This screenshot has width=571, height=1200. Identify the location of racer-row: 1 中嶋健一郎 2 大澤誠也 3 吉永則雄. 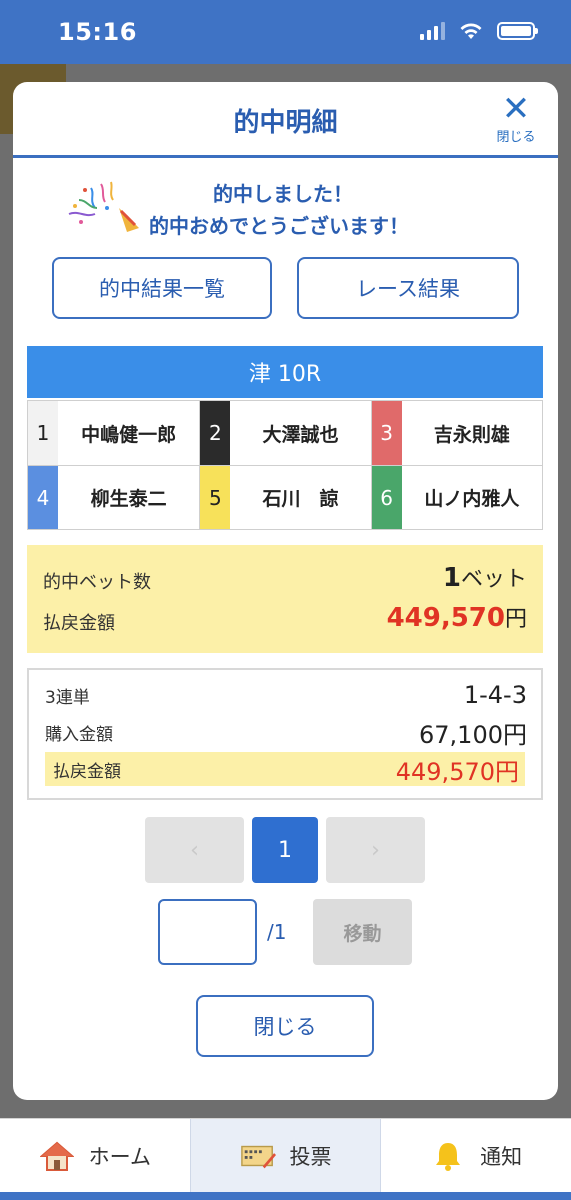
(285, 433).